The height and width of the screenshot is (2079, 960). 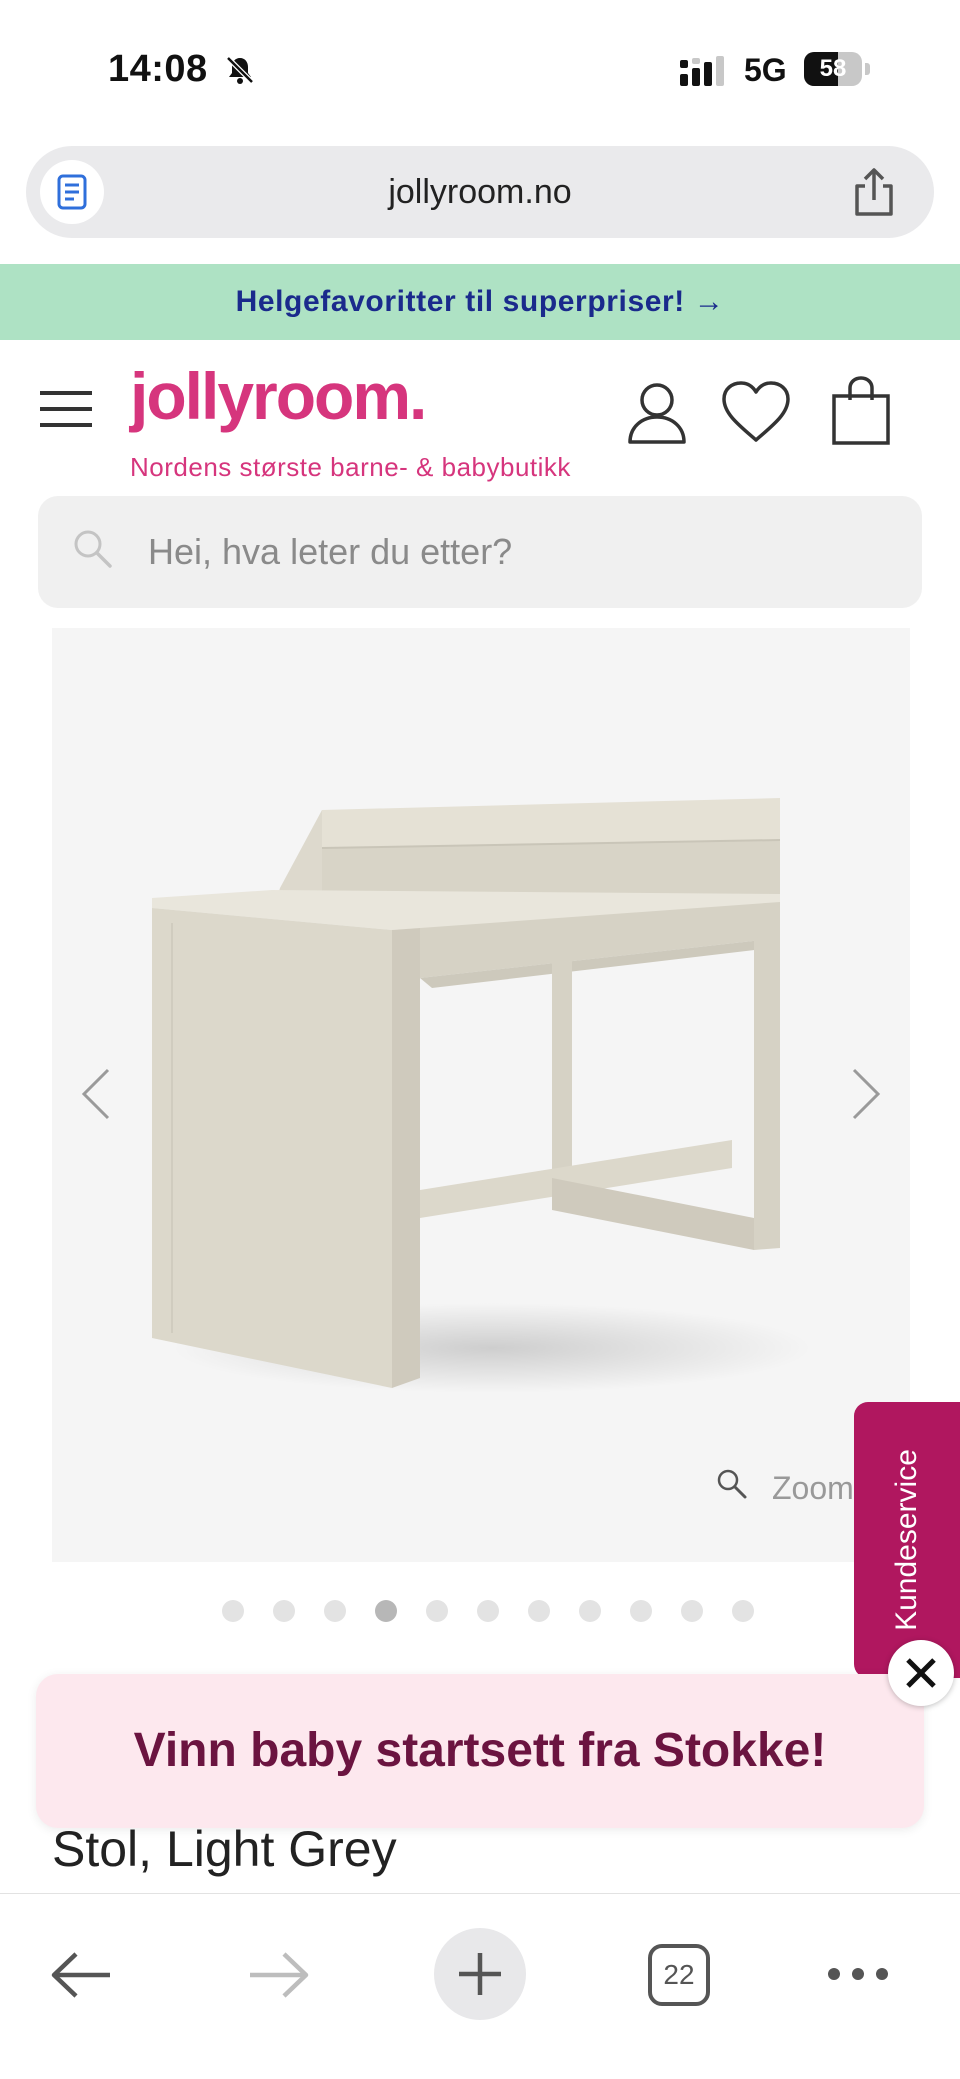 What do you see at coordinates (93, 549) in the screenshot?
I see `search-icon` at bounding box center [93, 549].